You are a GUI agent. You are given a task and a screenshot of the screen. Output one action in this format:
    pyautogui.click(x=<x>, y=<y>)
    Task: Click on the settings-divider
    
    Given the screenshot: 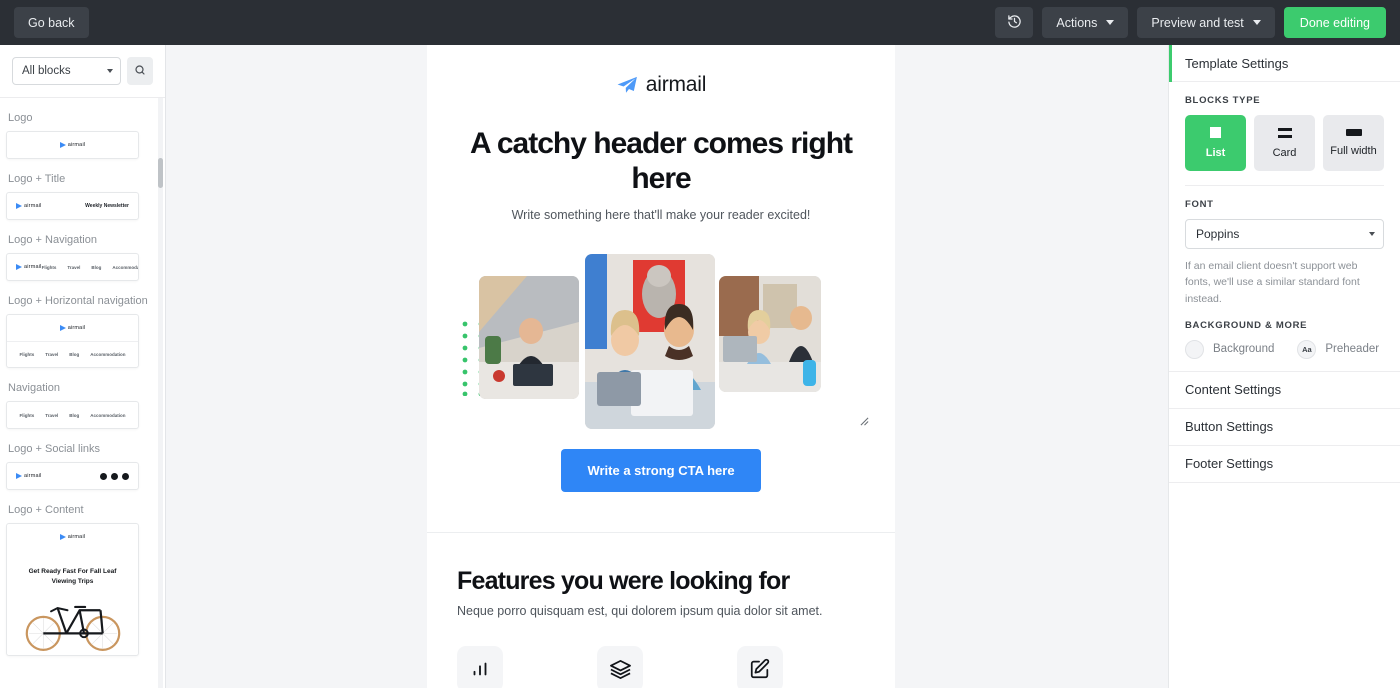 What is the action you would take?
    pyautogui.click(x=1284, y=185)
    